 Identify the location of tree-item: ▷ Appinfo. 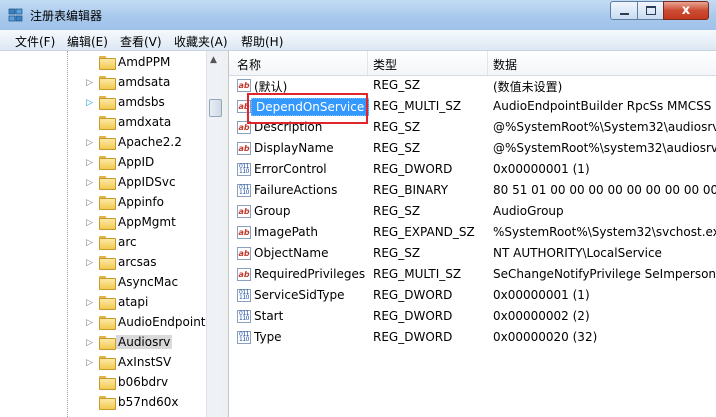
(103, 203).